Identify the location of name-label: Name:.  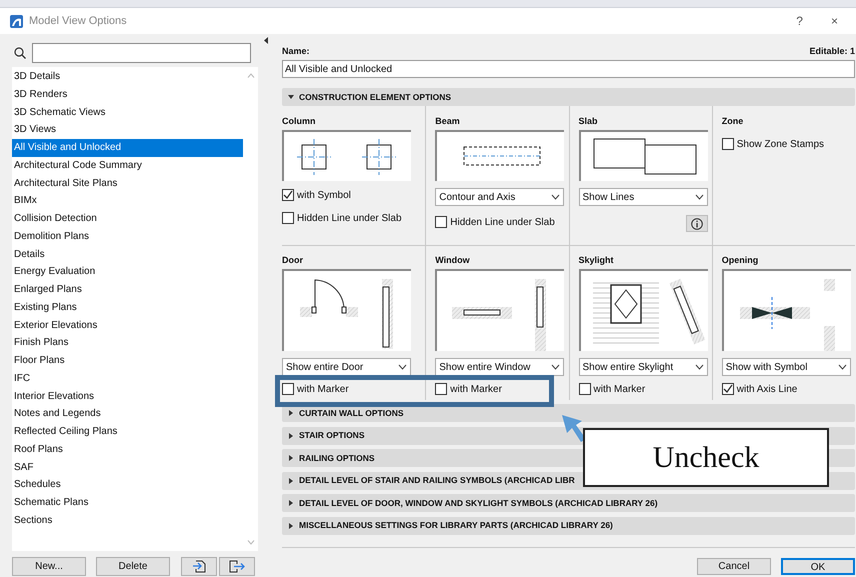
(296, 51).